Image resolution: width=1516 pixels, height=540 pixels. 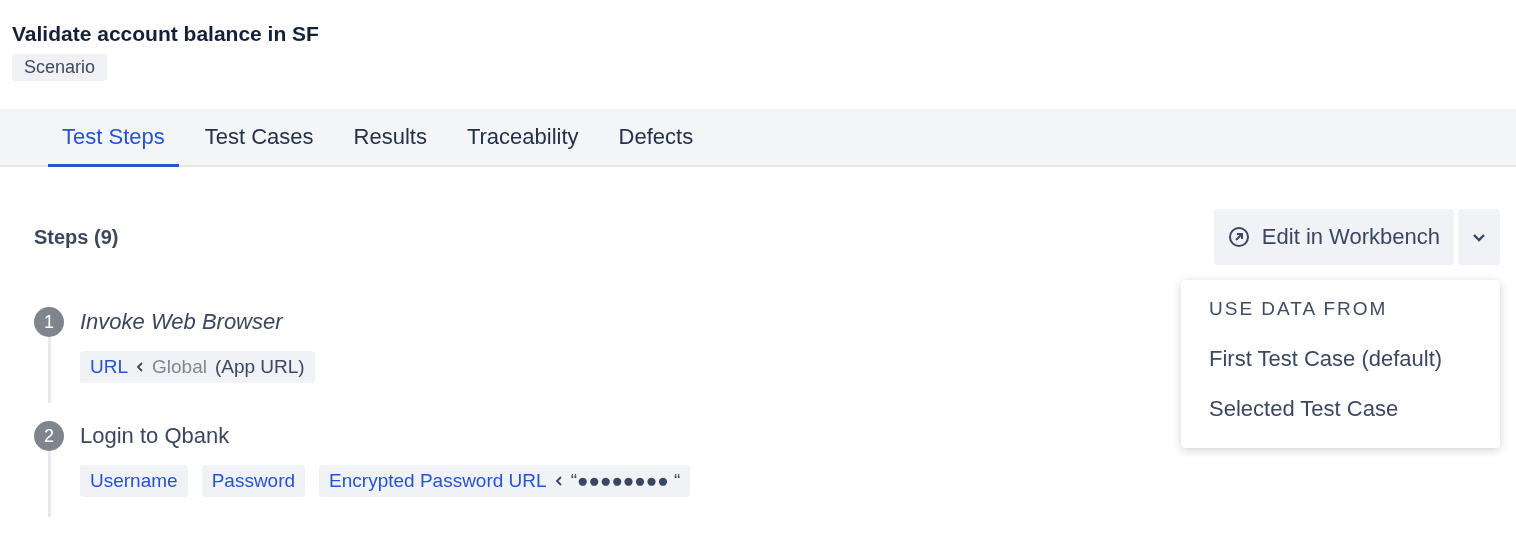 I want to click on tab: Defects, so click(x=656, y=138).